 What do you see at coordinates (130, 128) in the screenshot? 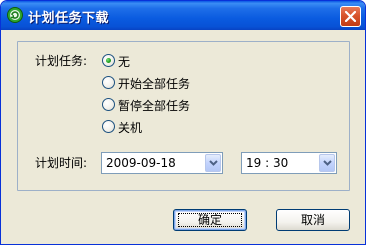
I see `radio-label: 关机` at bounding box center [130, 128].